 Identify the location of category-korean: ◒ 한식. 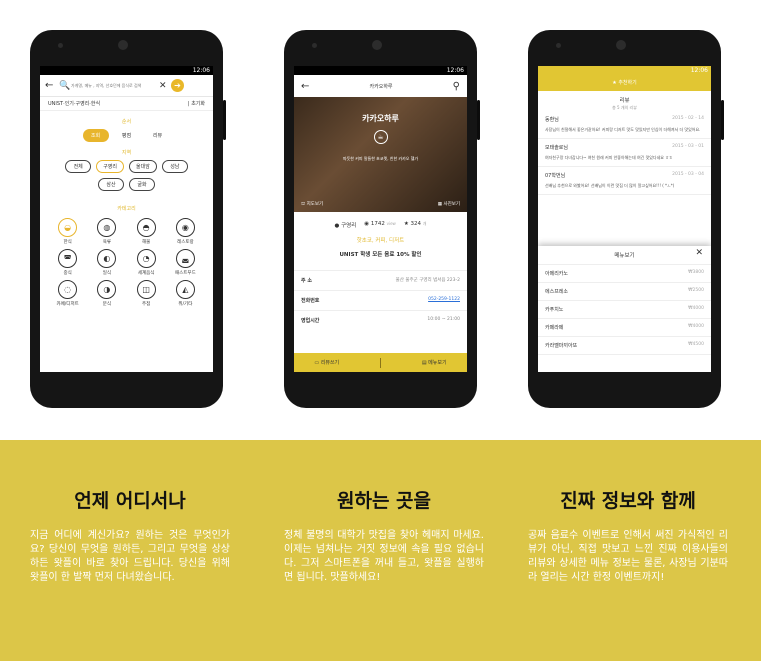
(67, 231).